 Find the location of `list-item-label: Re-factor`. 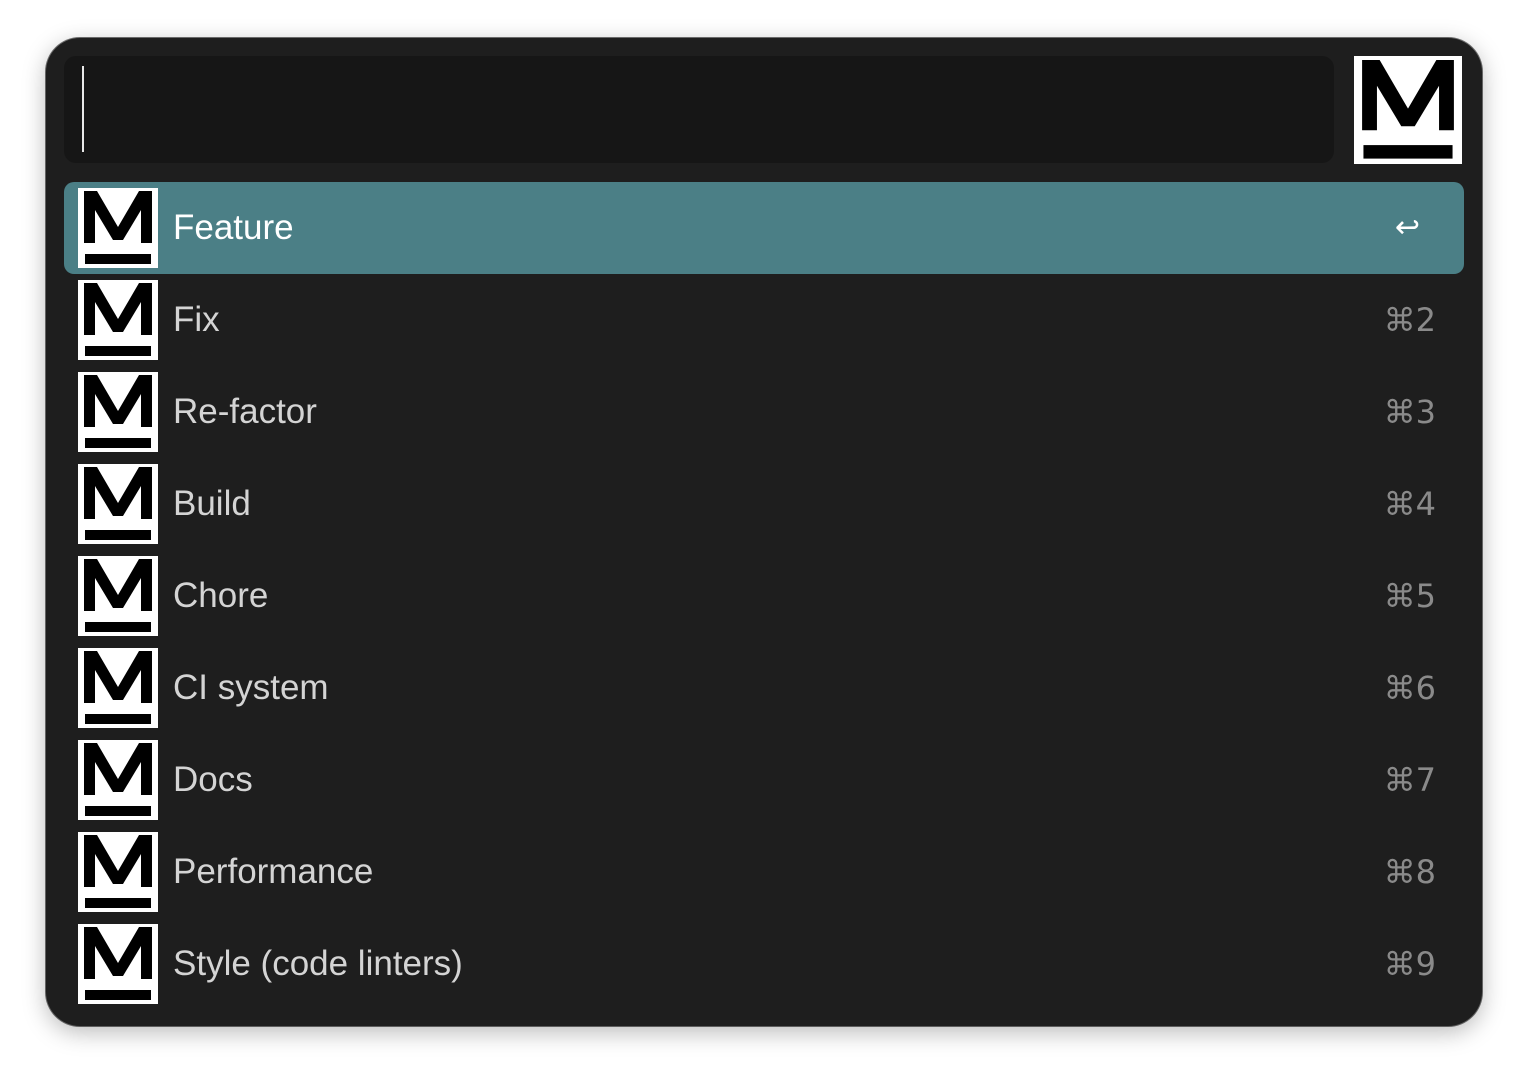

list-item-label: Re-factor is located at coordinates (245, 411).